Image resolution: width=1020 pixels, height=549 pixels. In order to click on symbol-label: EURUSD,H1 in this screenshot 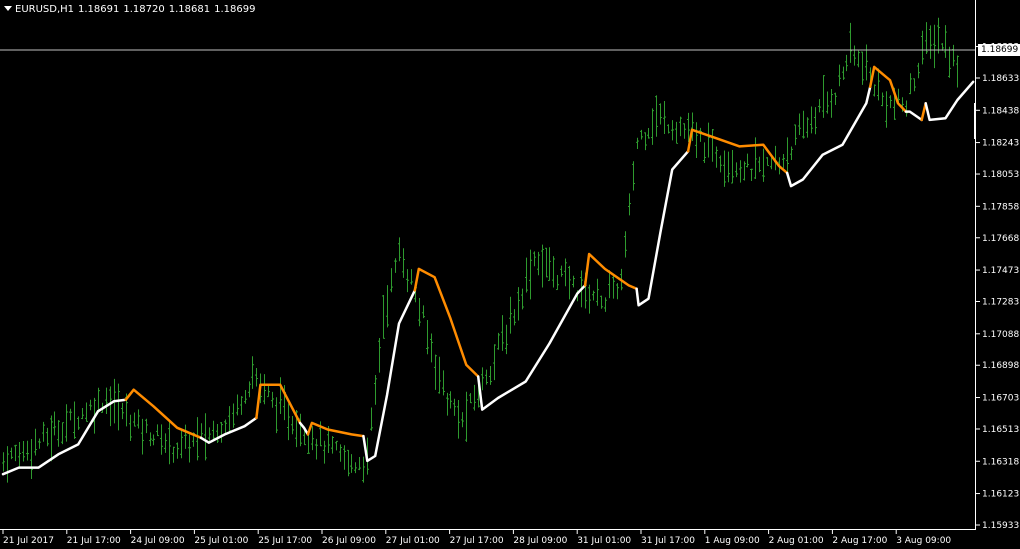, I will do `click(45, 9)`.